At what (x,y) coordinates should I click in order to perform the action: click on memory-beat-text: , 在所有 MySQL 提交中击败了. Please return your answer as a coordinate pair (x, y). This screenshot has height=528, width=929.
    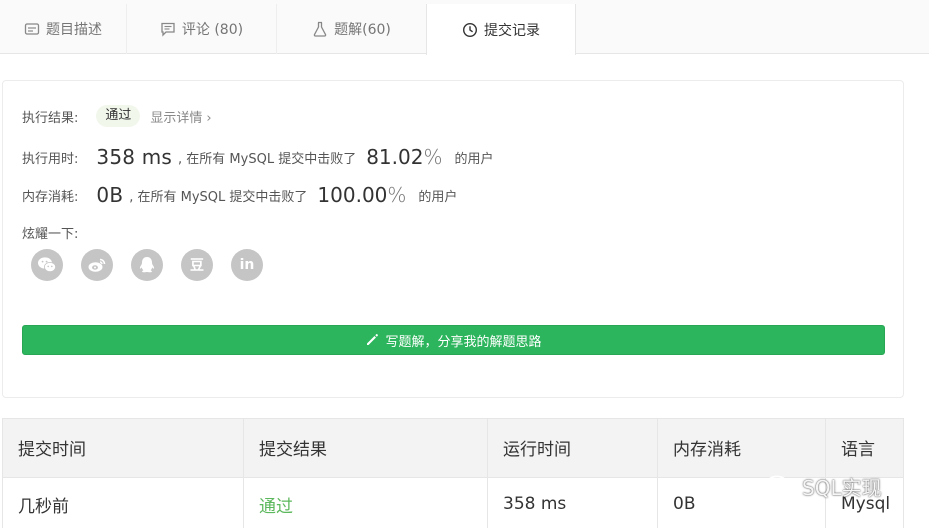
    Looking at the image, I should click on (218, 197).